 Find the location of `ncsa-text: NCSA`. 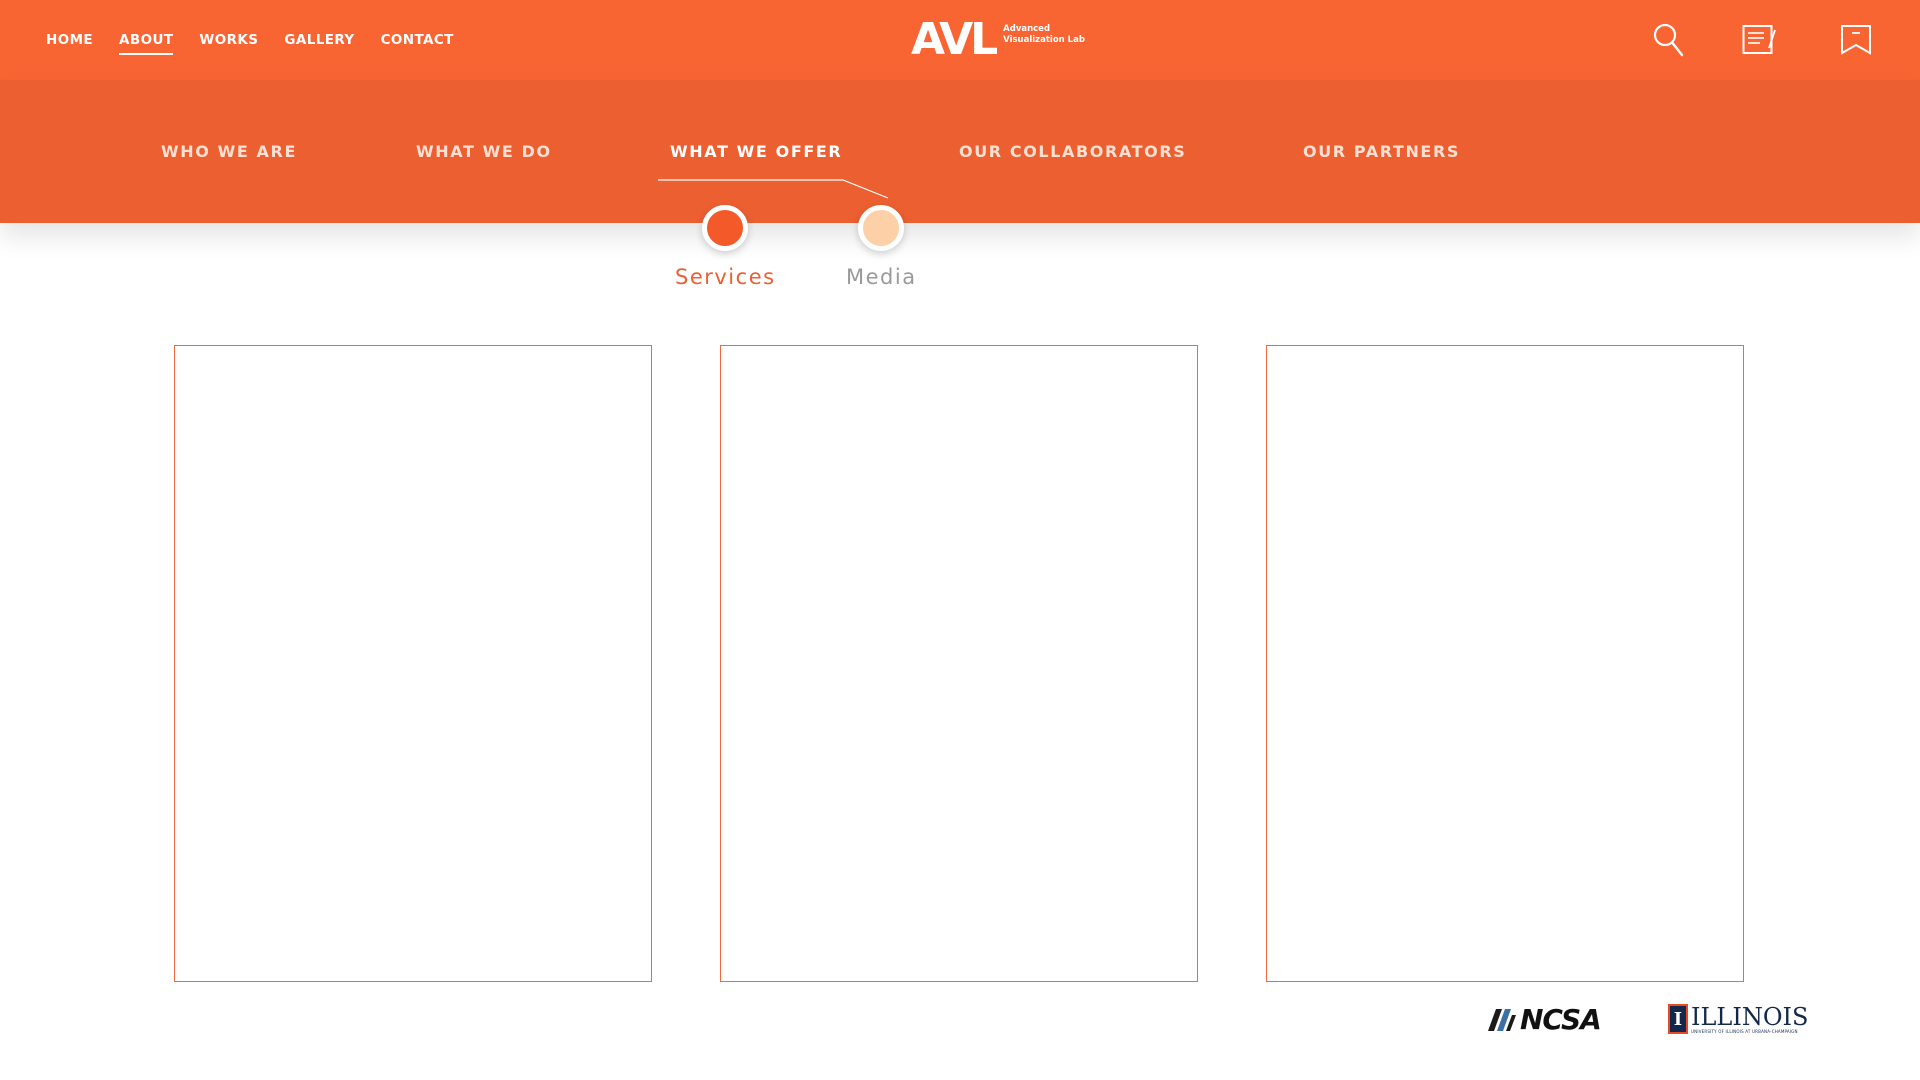

ncsa-text: NCSA is located at coordinates (1561, 1019).